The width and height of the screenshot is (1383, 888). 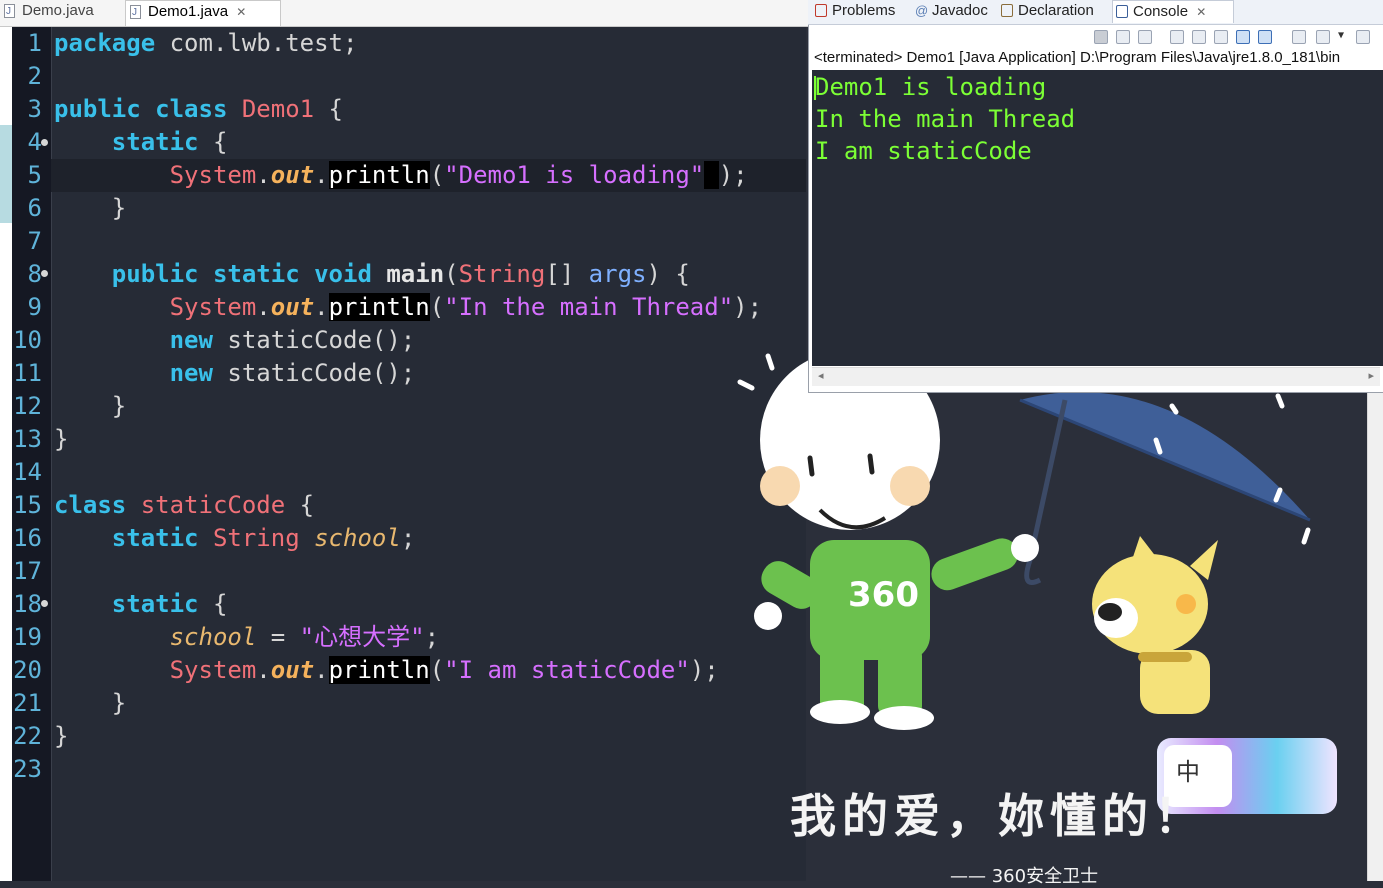 What do you see at coordinates (960, 10) in the screenshot?
I see `tab-label: Javadoc` at bounding box center [960, 10].